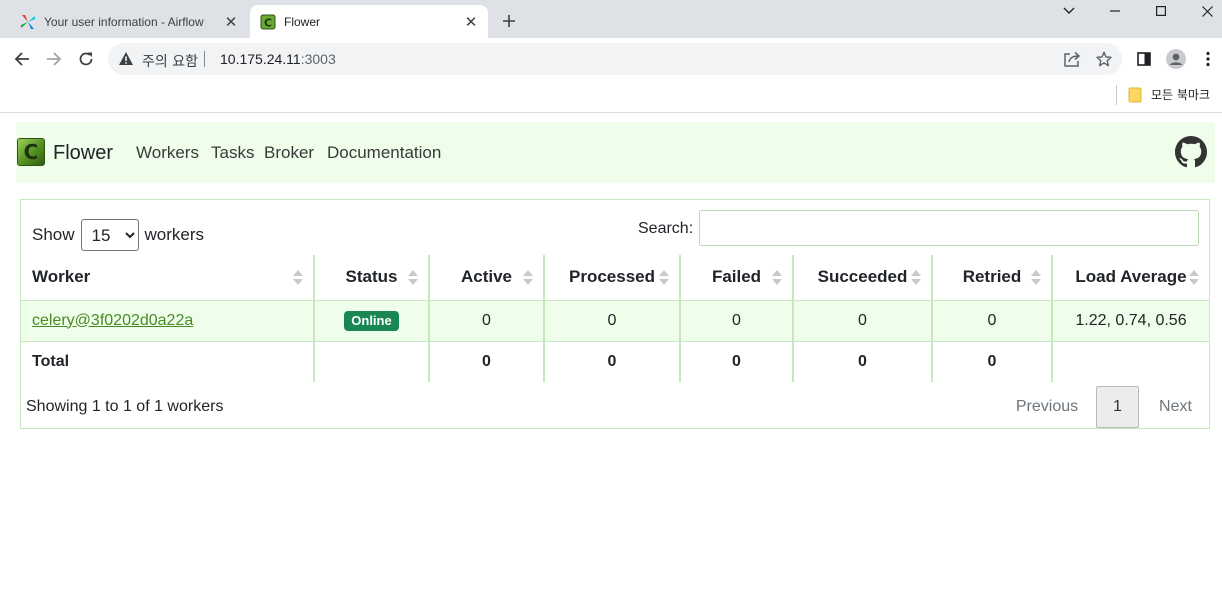 The width and height of the screenshot is (1222, 597). I want to click on column-header-worker: Worker, so click(167, 278).